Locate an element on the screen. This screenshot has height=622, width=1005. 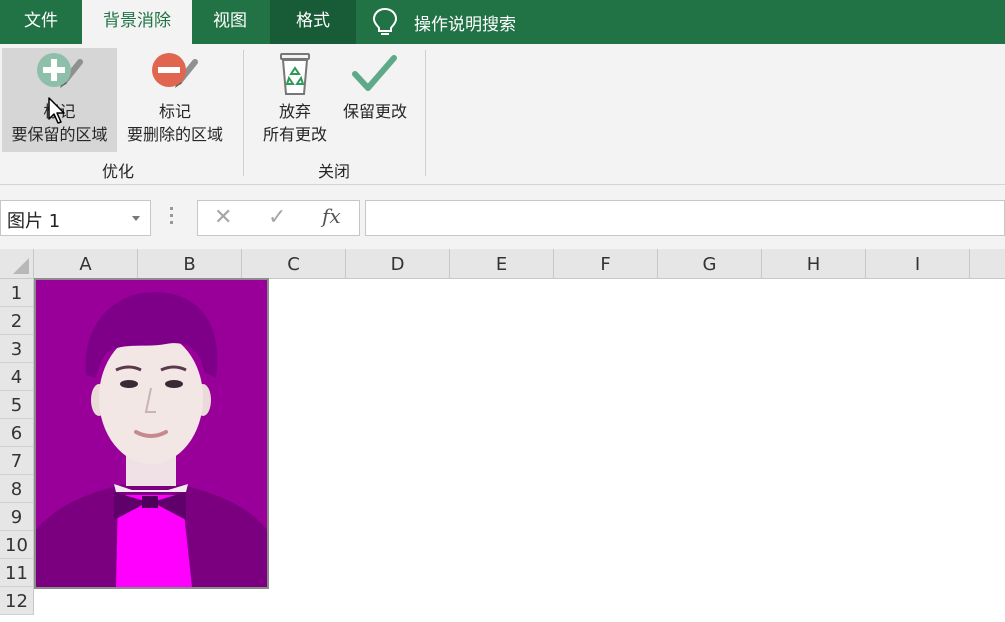
column-header: E is located at coordinates (502, 264).